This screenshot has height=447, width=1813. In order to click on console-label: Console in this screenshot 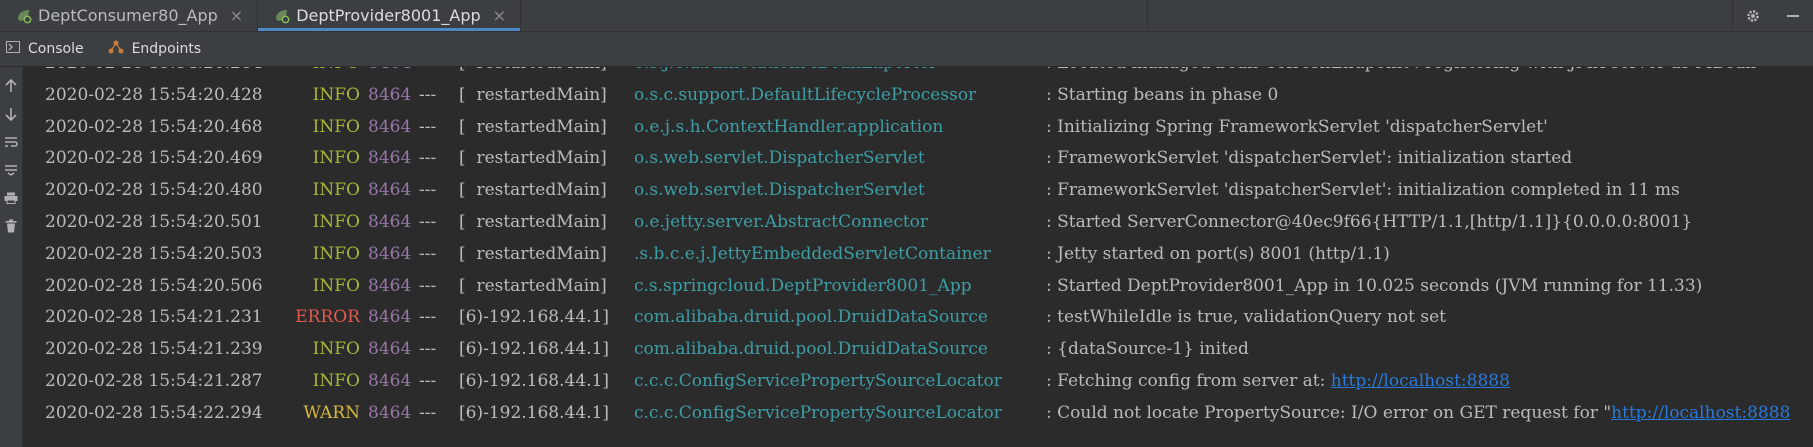, I will do `click(56, 49)`.